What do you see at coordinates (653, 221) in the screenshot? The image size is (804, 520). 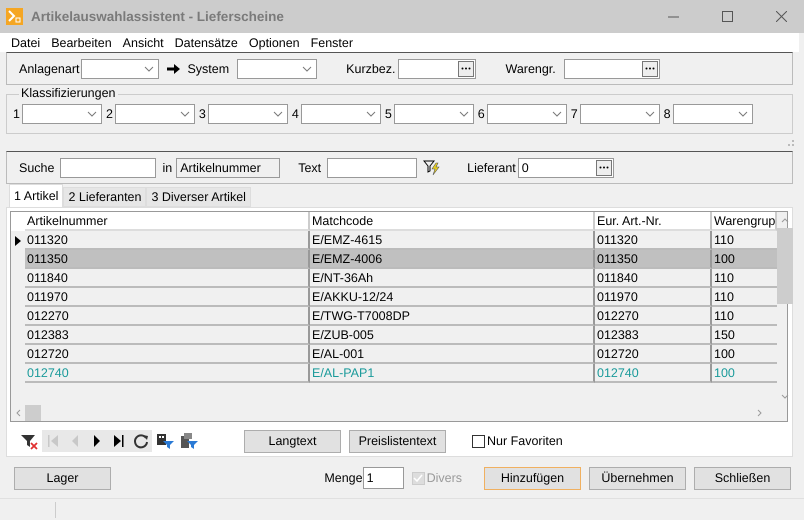 I see `column-header: Eur. Art.-Nr.` at bounding box center [653, 221].